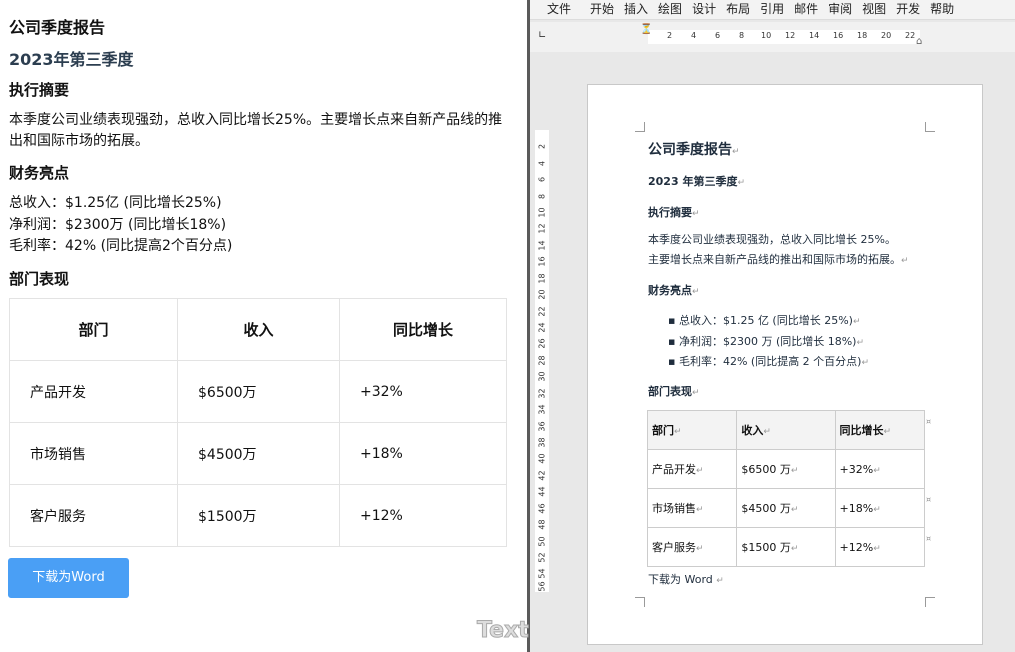  I want to click on table-cell: 客户服务, so click(93, 515).